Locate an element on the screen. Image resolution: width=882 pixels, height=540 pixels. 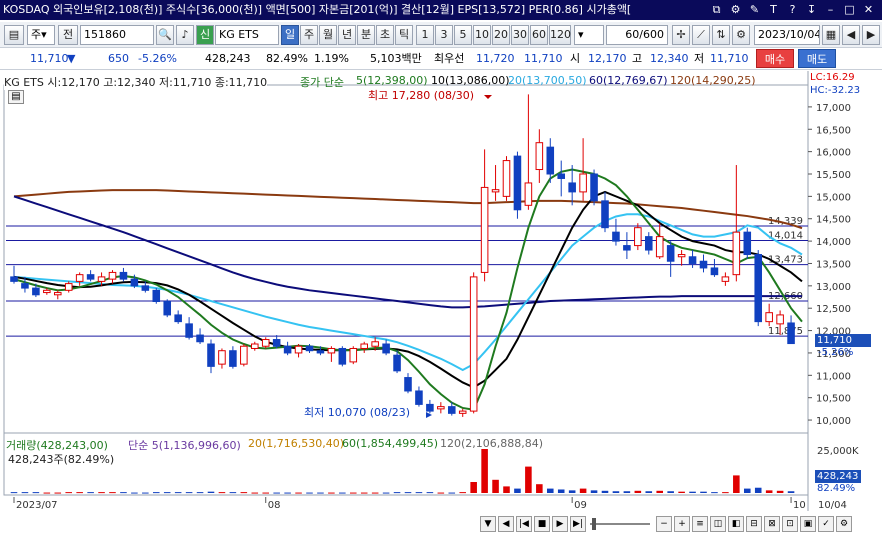
sin-badge: 신 is located at coordinates (205, 35).